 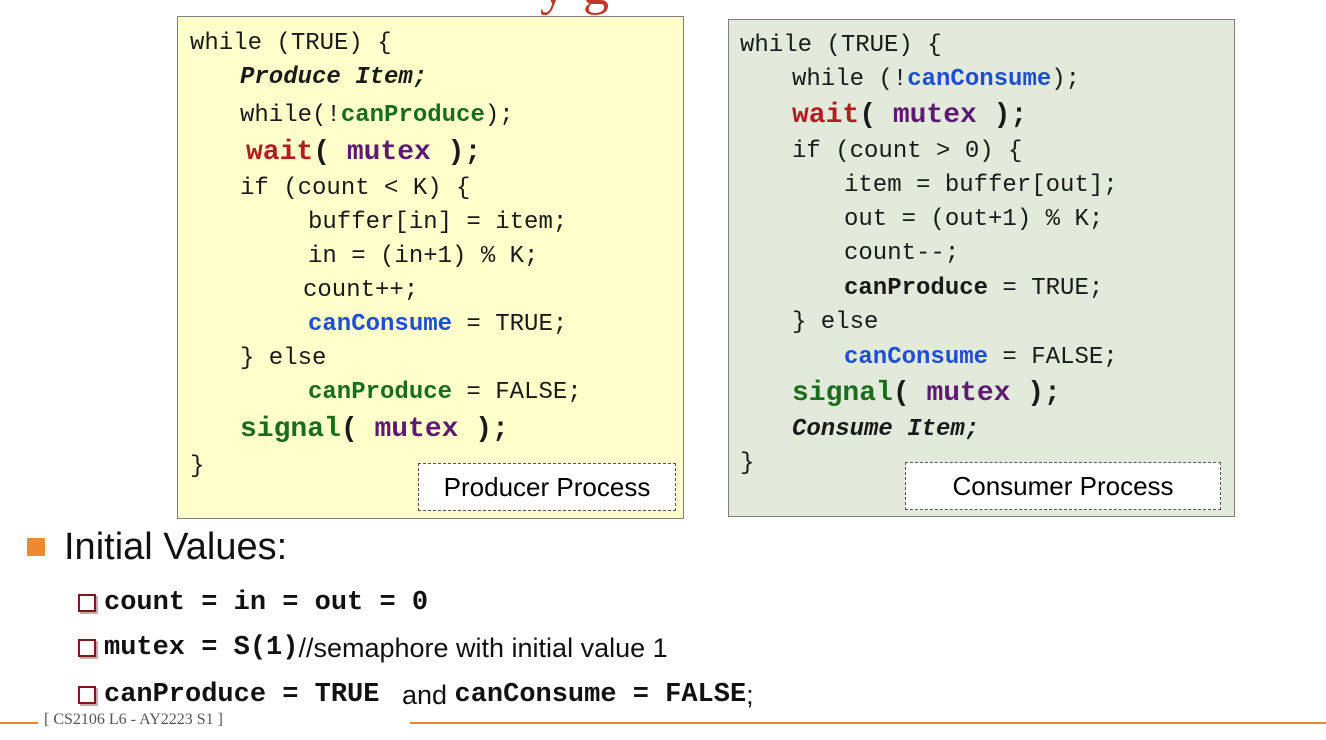 I want to click on code-line: in = (in+1) % K;, so click(x=423, y=256).